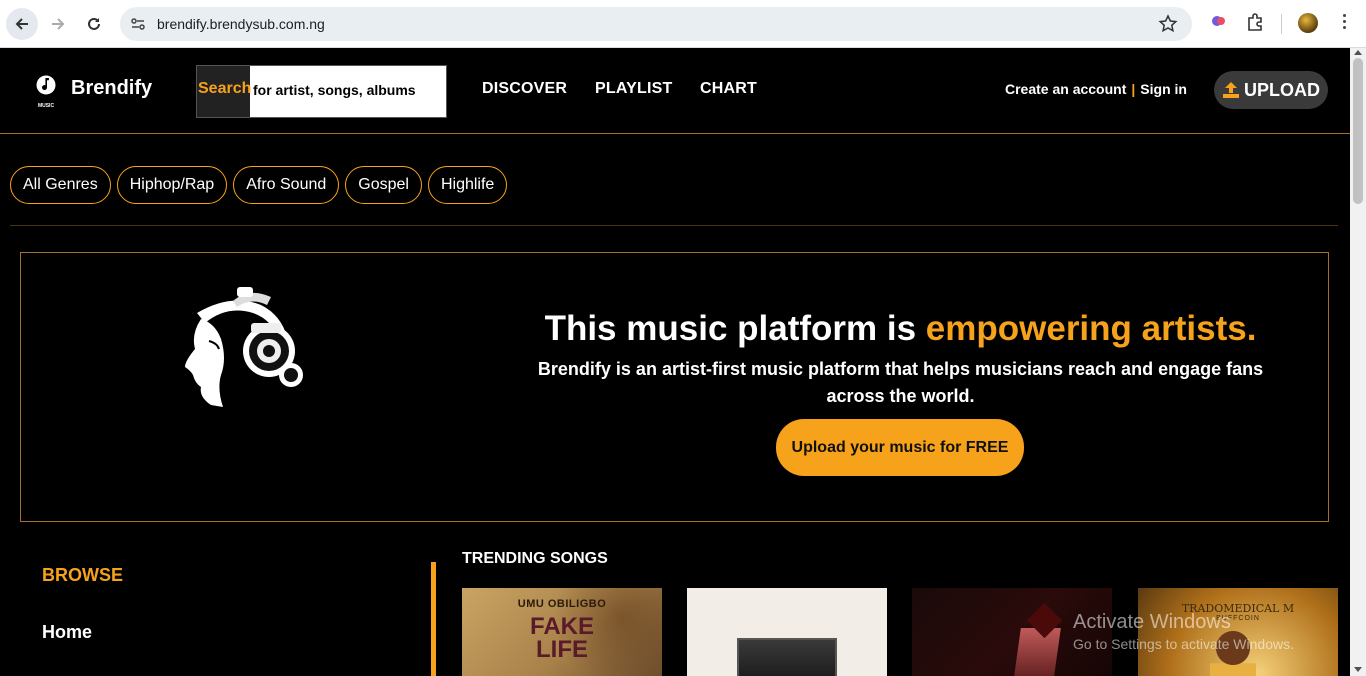 The width and height of the screenshot is (1366, 676). What do you see at coordinates (562, 649) in the screenshot?
I see `song-title-line2: LIFE` at bounding box center [562, 649].